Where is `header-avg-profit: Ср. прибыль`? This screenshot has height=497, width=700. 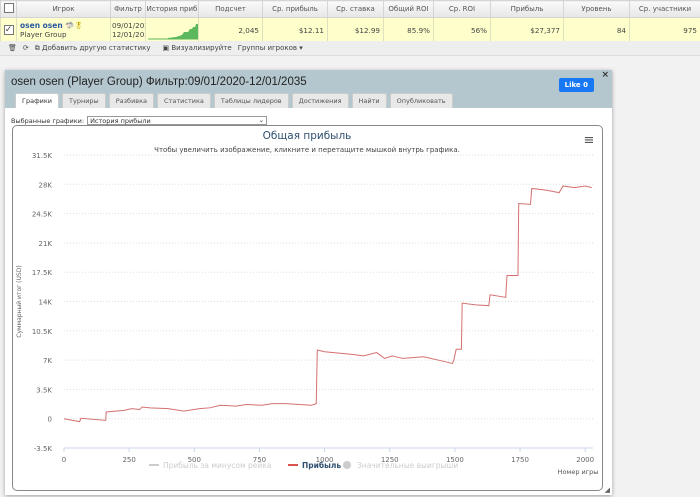
header-avg-profit: Ср. прибыль is located at coordinates (295, 9).